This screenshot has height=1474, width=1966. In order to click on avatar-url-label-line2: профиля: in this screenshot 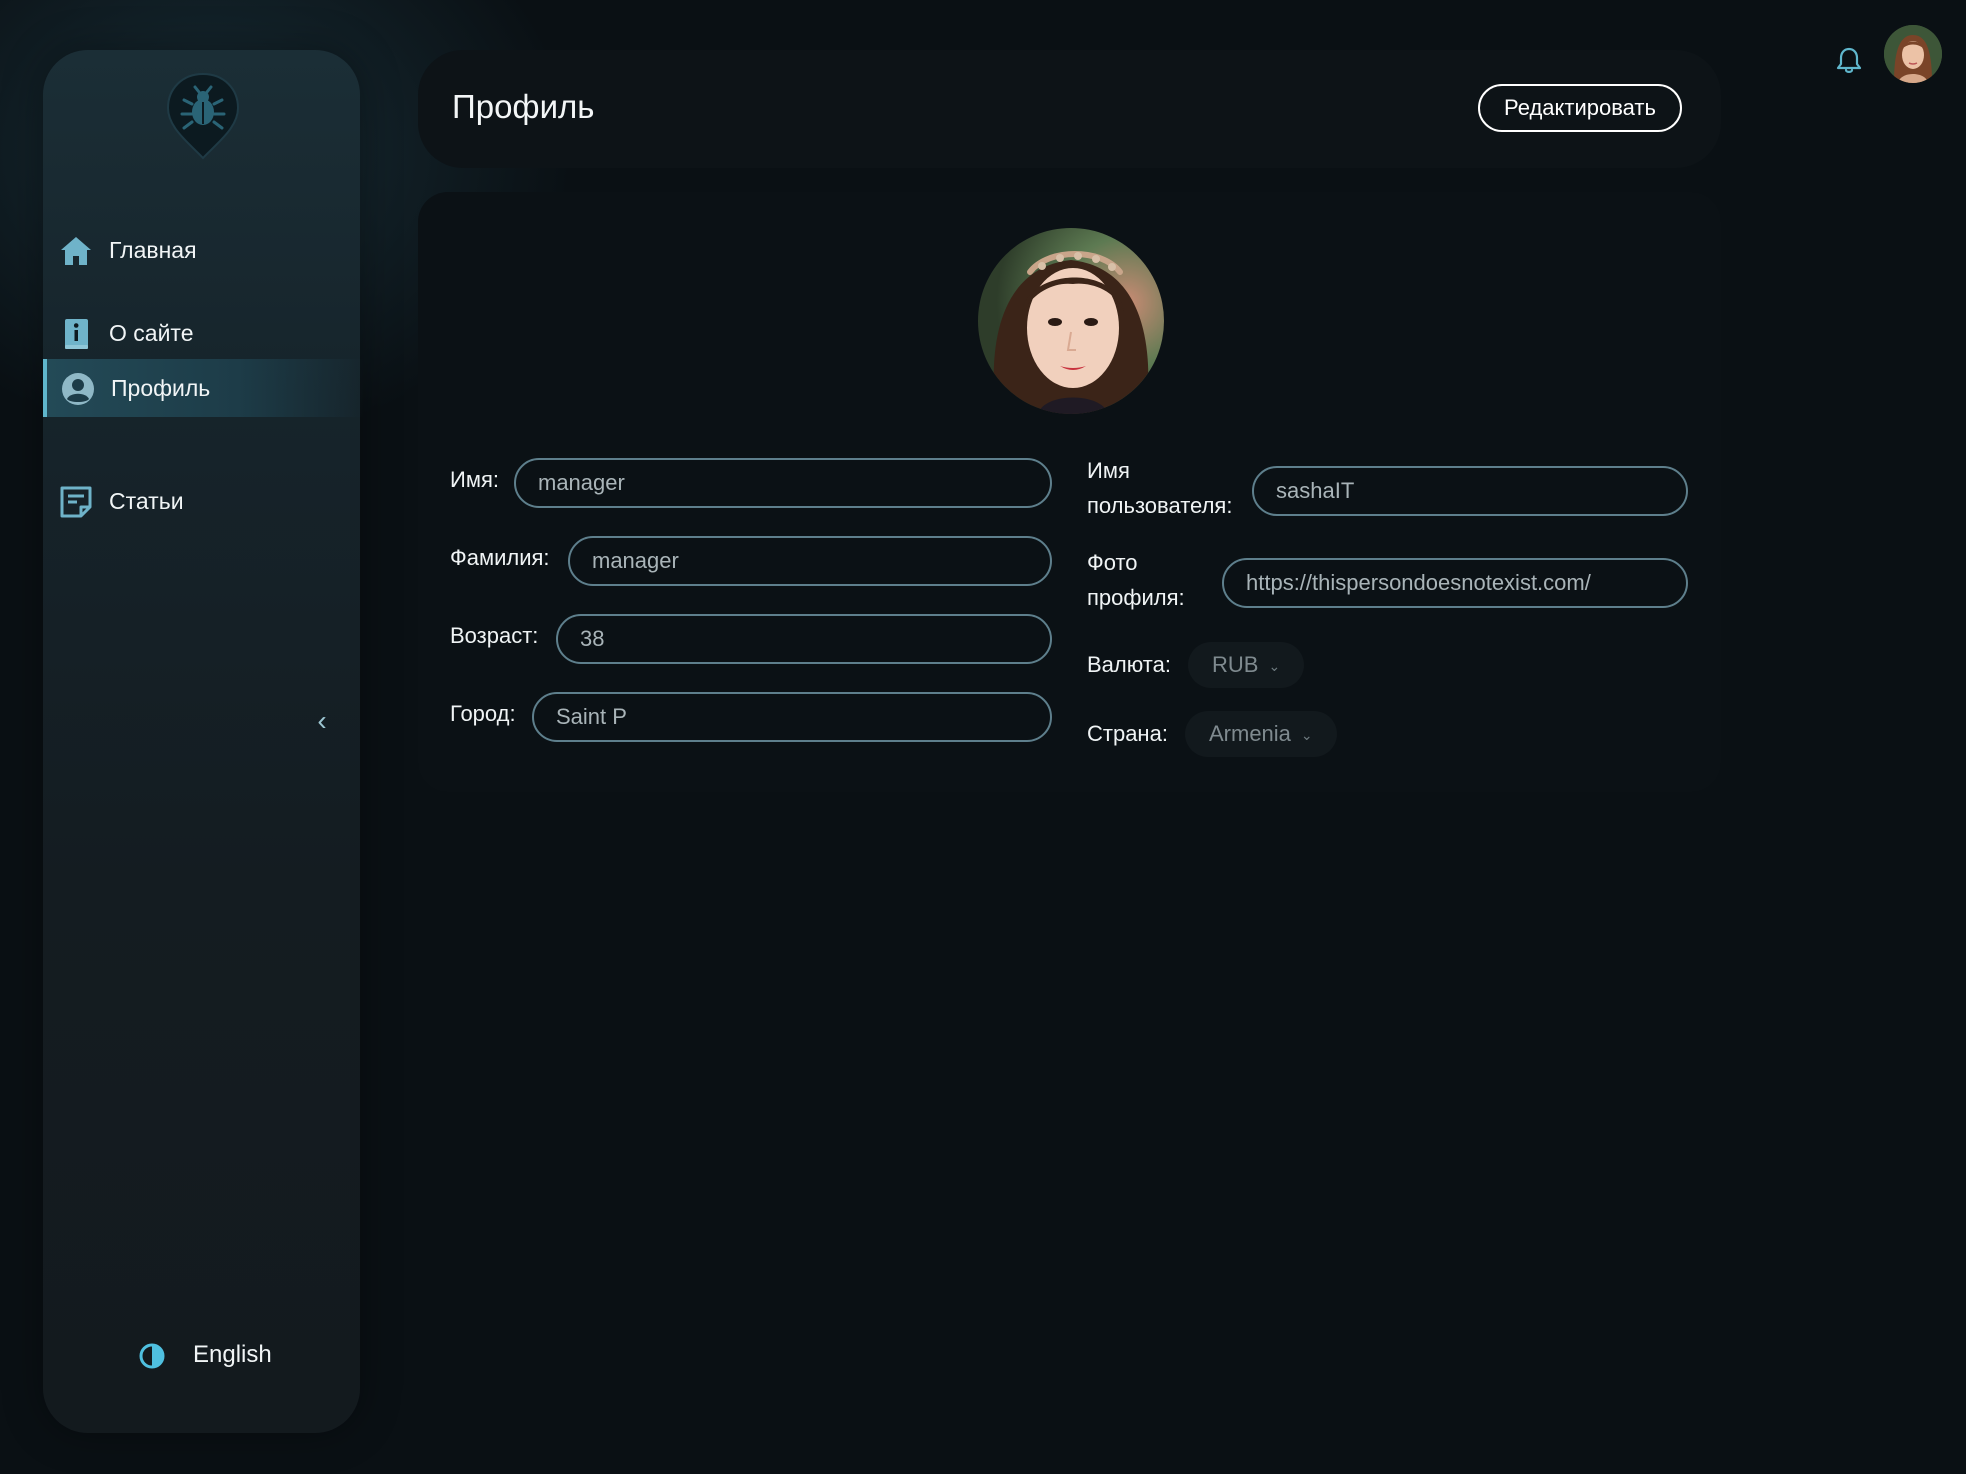, I will do `click(1136, 597)`.